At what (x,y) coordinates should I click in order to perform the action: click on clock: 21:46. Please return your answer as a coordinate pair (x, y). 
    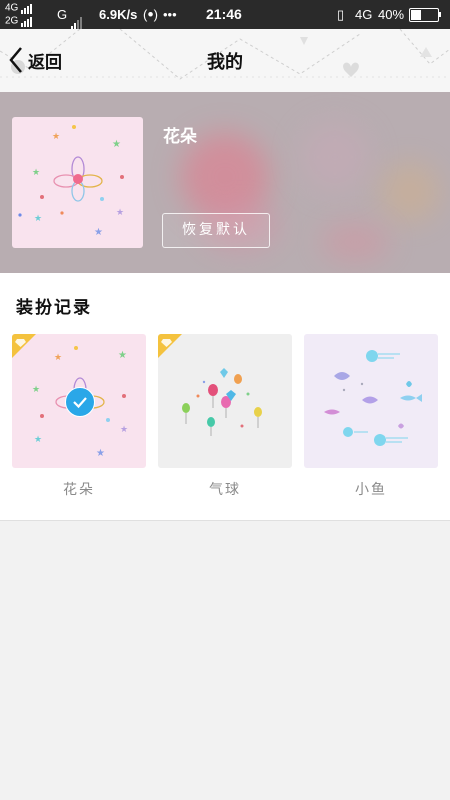
    Looking at the image, I should click on (224, 14).